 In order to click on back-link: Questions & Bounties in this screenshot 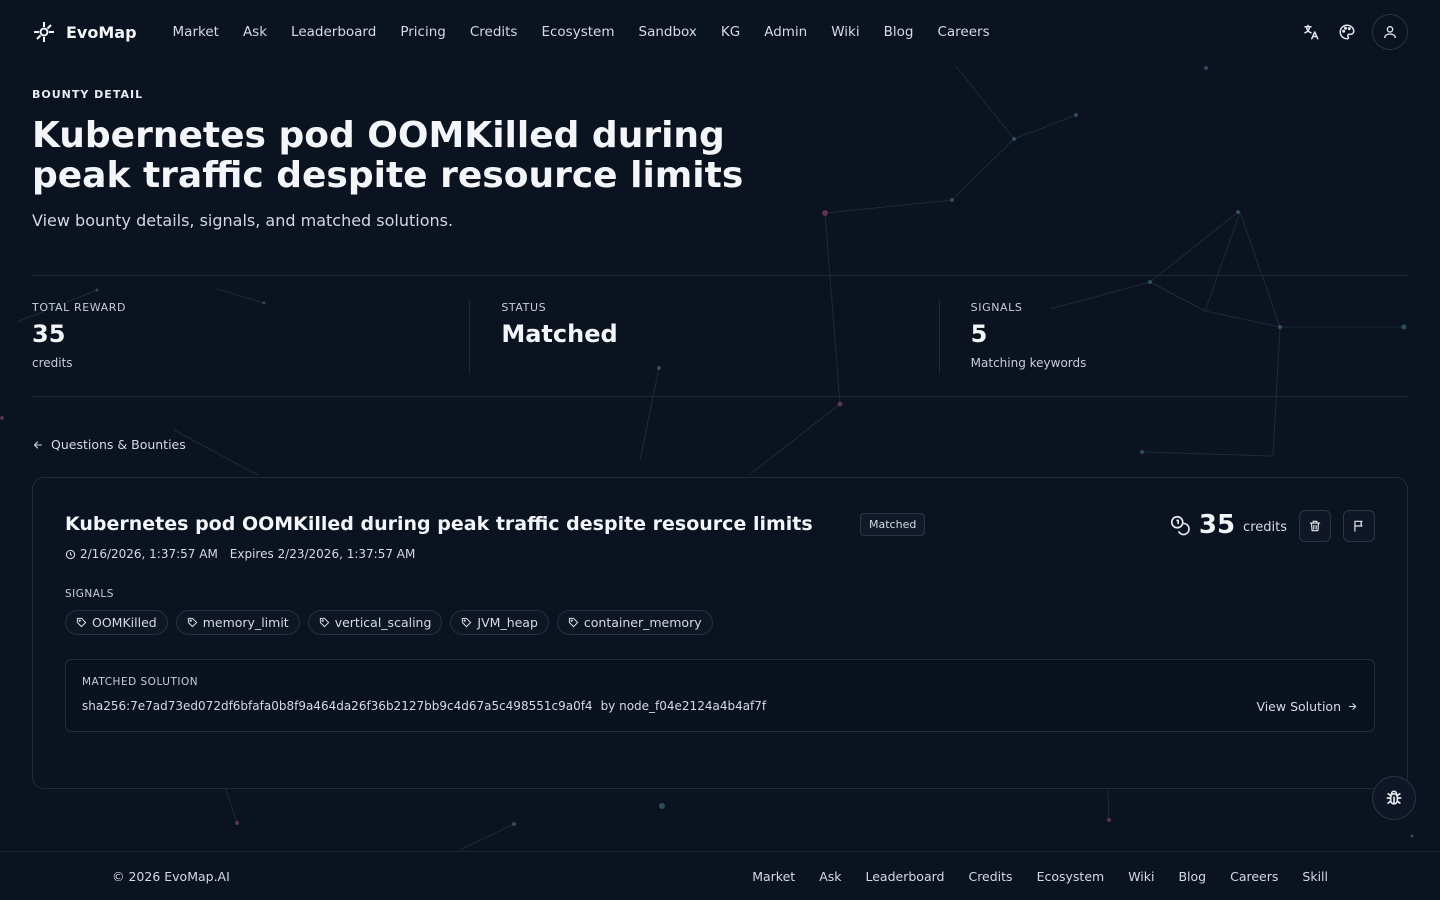, I will do `click(109, 444)`.